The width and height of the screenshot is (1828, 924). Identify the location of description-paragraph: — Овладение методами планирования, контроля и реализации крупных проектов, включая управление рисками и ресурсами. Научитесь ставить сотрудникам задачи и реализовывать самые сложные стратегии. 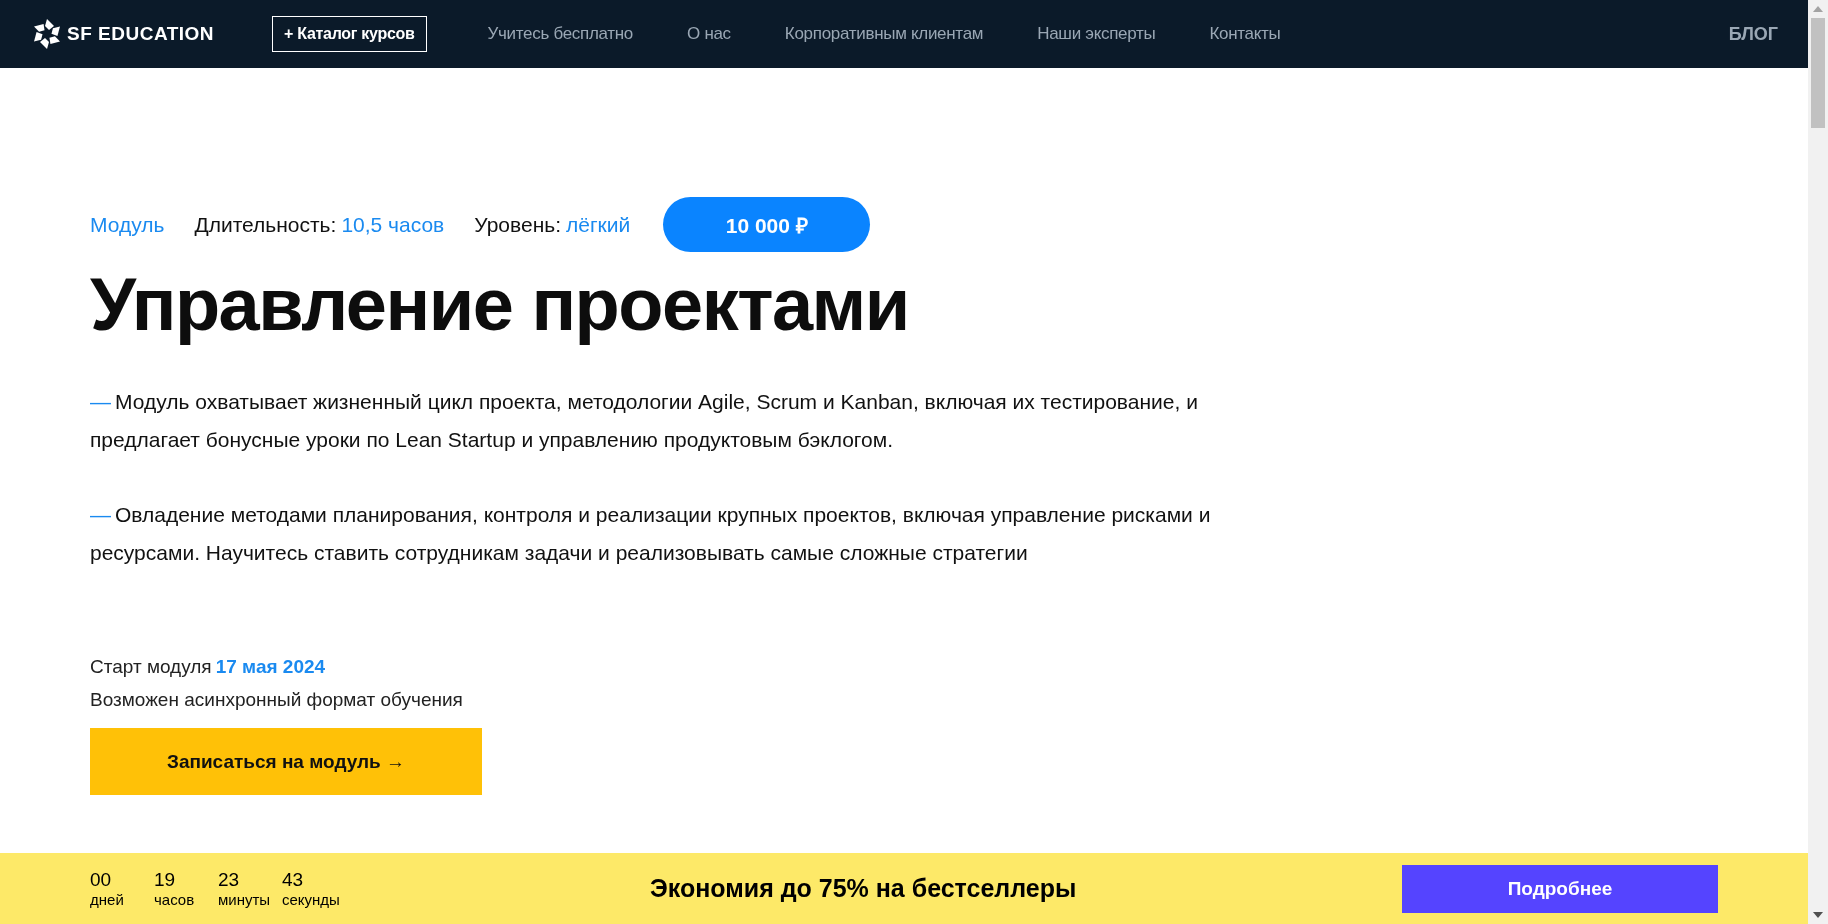
(651, 534).